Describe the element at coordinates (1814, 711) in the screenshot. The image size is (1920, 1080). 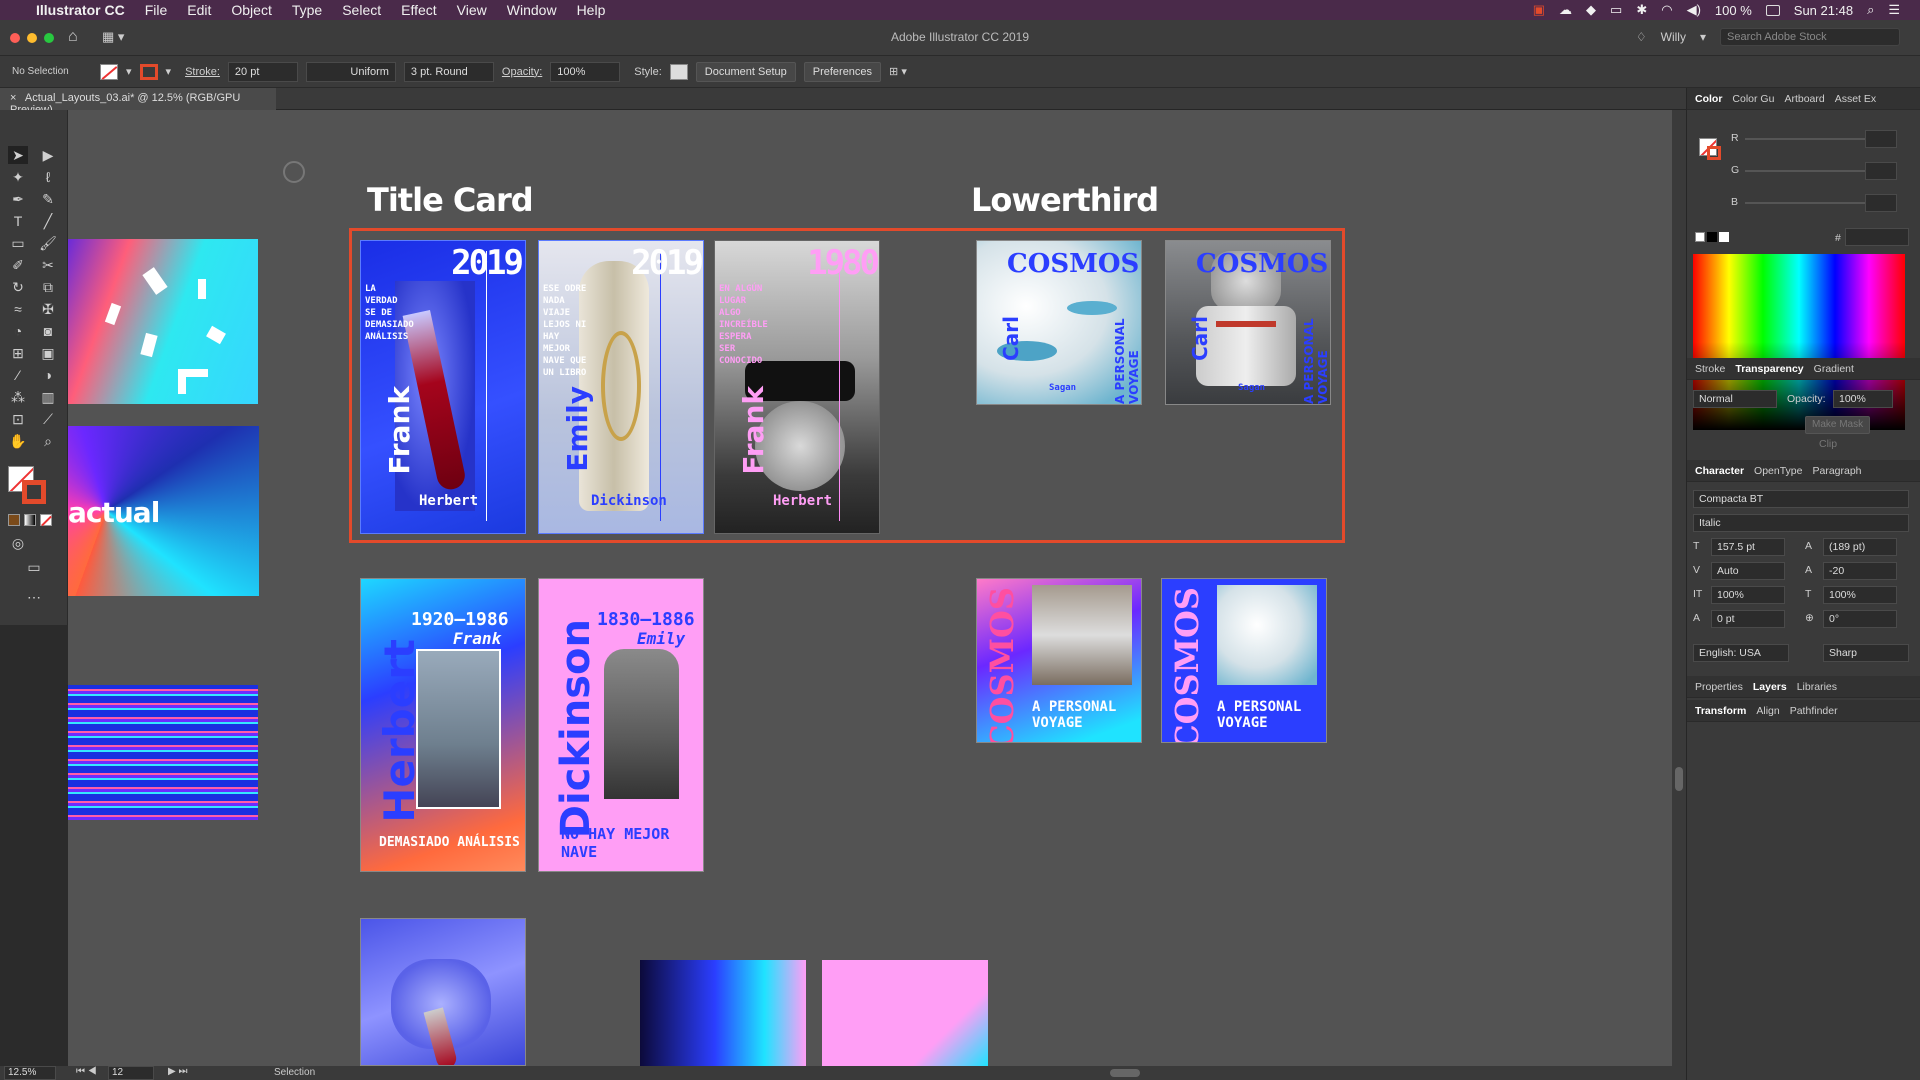
I see `tab-pathfinder: Pathfinder` at that location.